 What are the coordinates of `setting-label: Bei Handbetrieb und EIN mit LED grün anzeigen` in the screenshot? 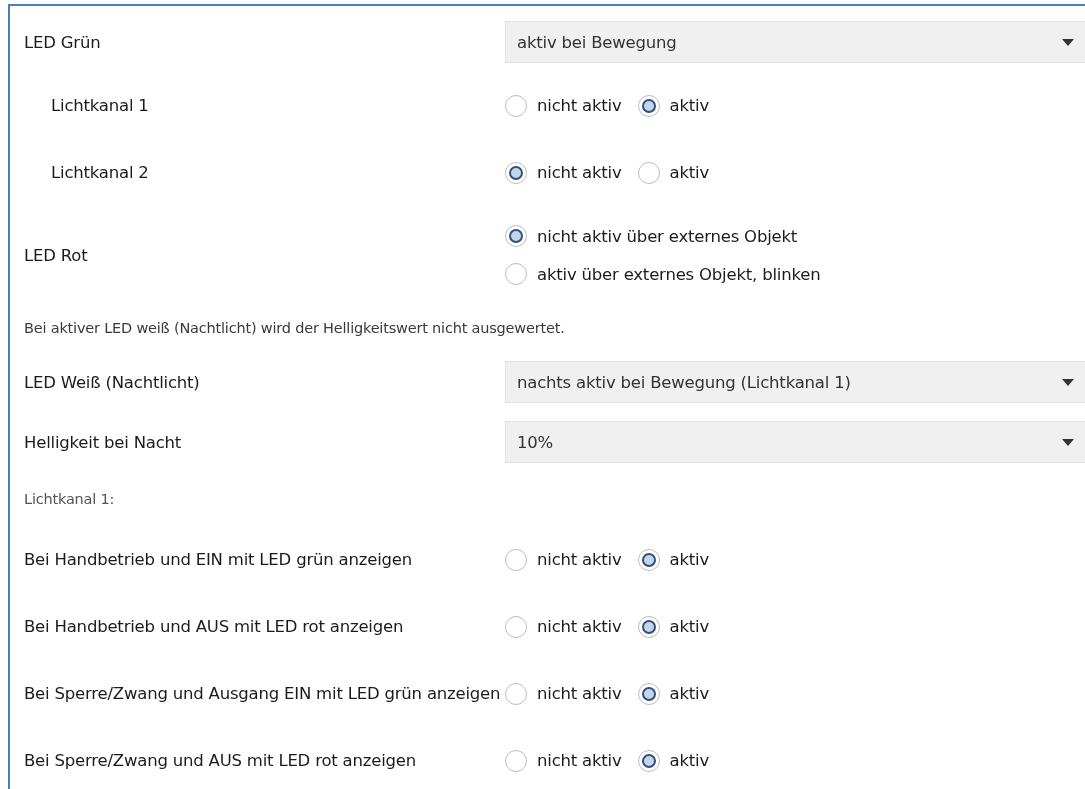 It's located at (218, 559).